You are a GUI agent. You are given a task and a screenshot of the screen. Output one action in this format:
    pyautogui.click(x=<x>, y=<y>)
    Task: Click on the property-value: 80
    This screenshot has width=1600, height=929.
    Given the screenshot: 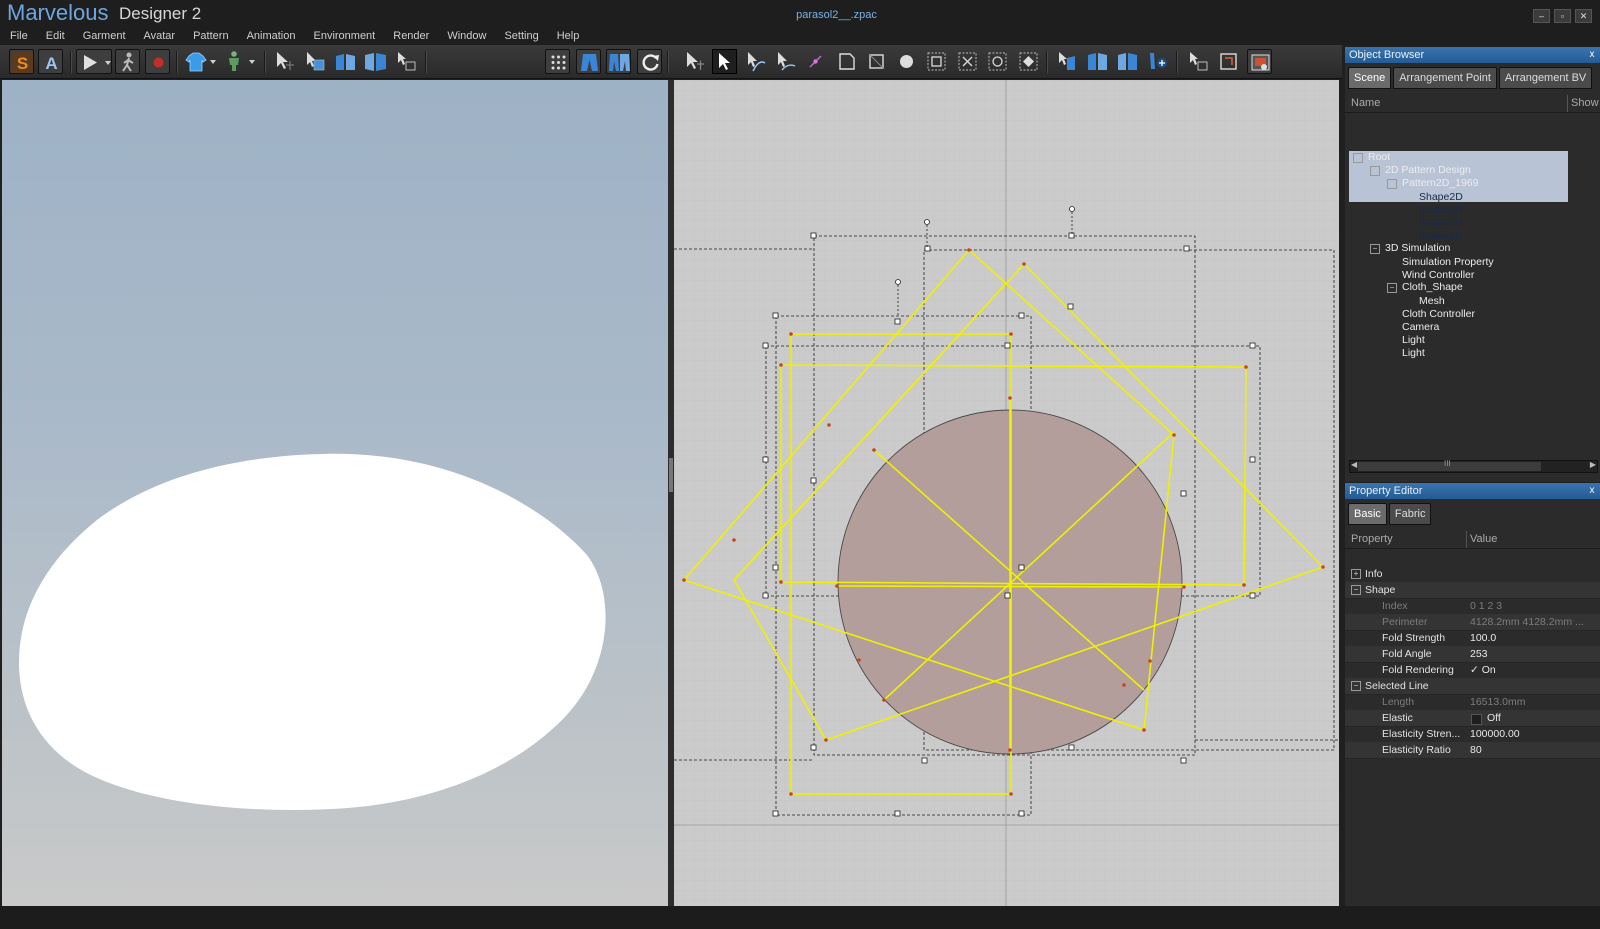 What is the action you would take?
    pyautogui.click(x=1532, y=750)
    